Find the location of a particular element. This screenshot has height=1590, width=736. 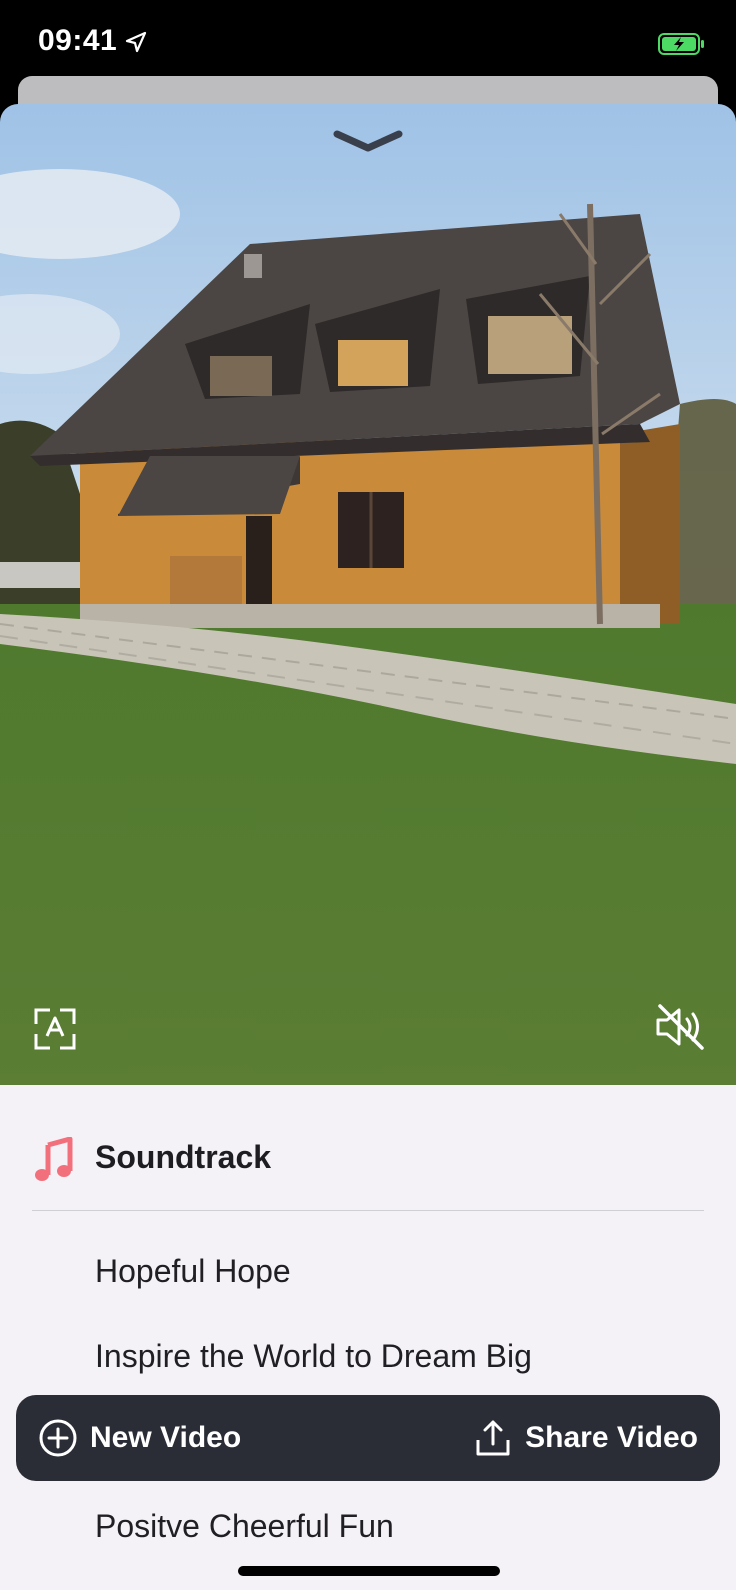

speaker-muted-icon is located at coordinates (680, 1027).